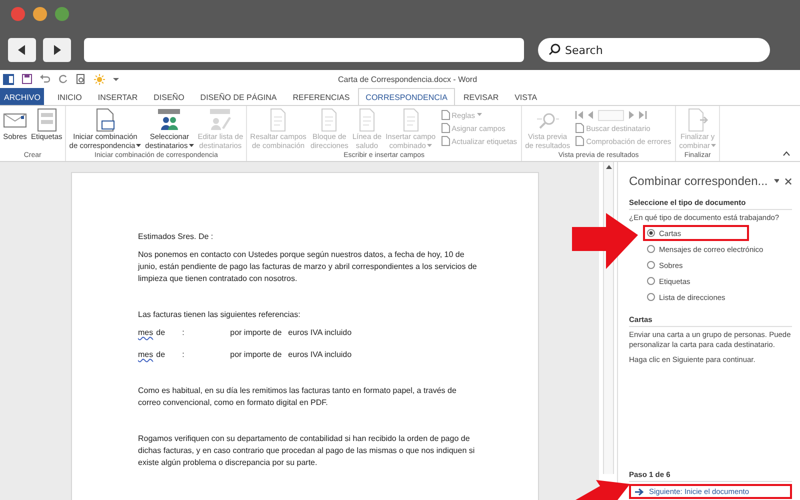  Describe the element at coordinates (788, 181) in the screenshot. I see `close-icon` at that location.